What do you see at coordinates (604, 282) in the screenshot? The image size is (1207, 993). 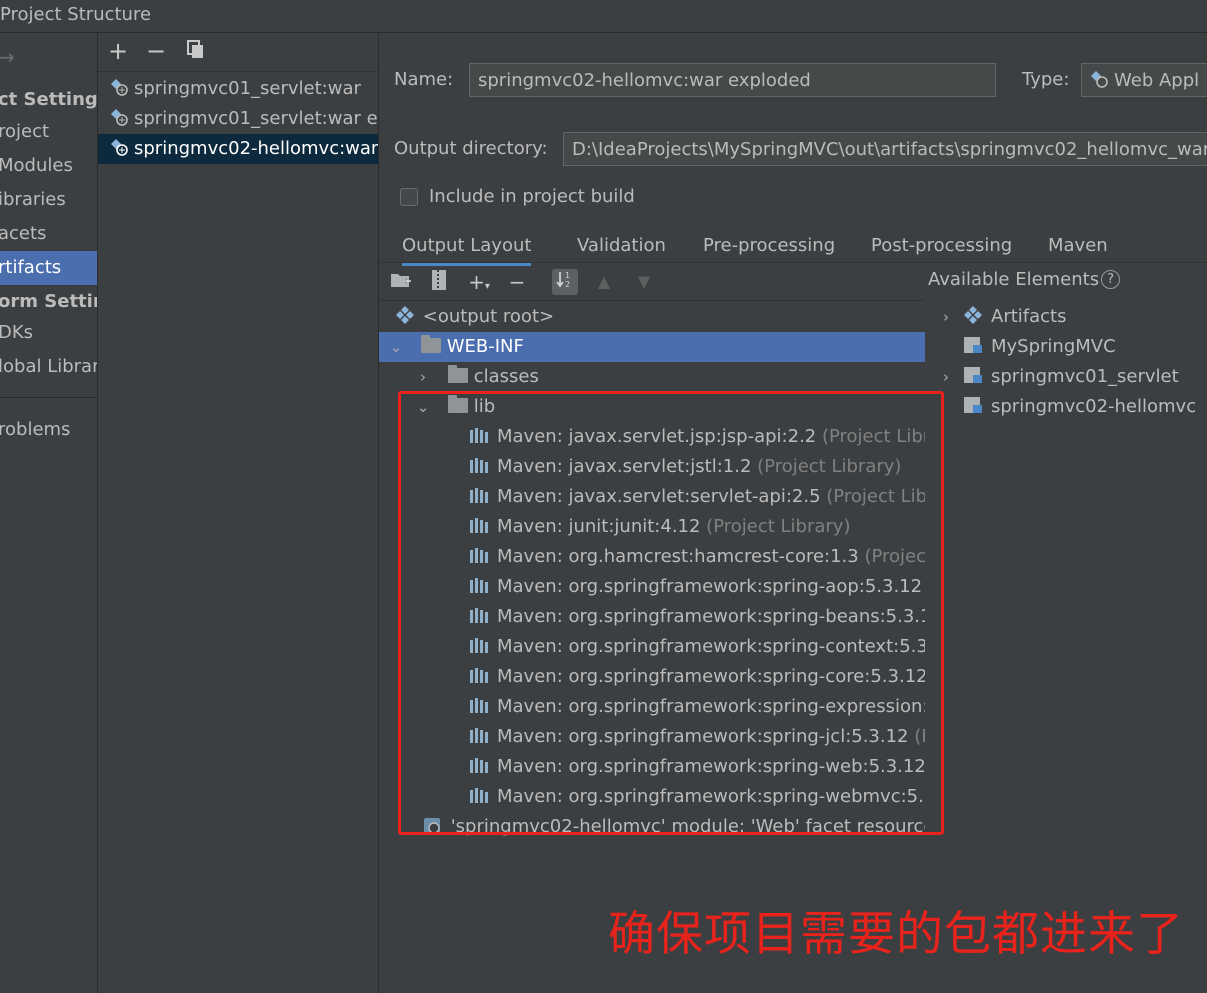 I see `move-up-icon: ▲` at bounding box center [604, 282].